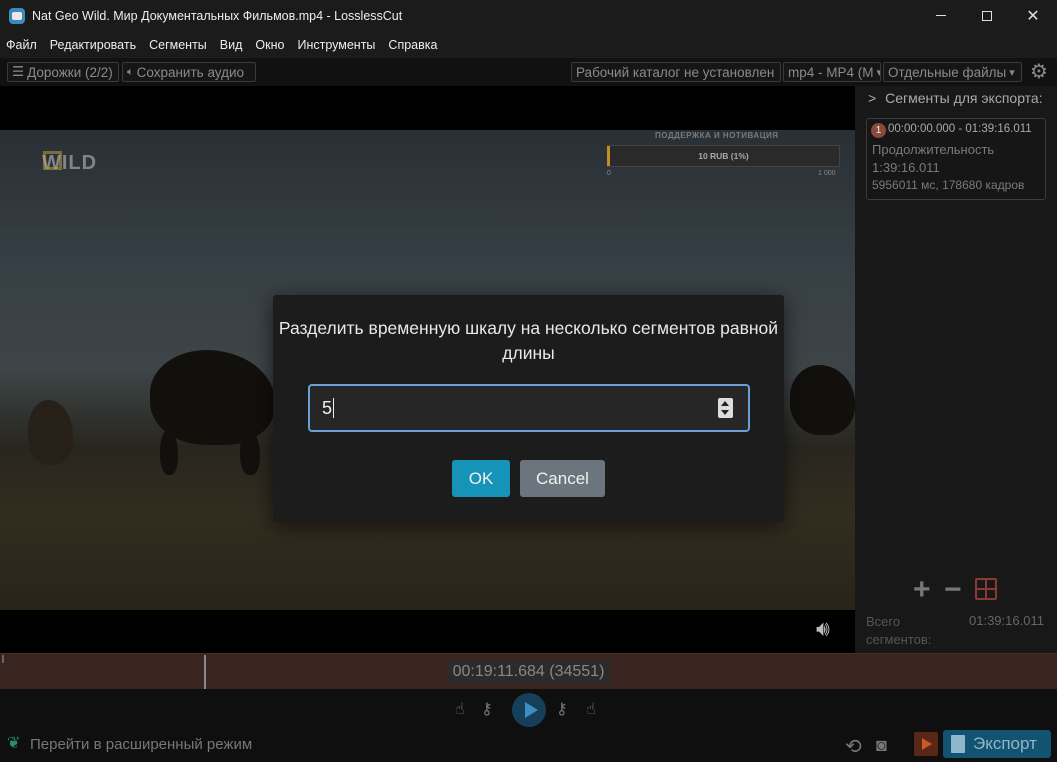 The image size is (1057, 762). What do you see at coordinates (960, 129) in the screenshot?
I see `segment-range: 00:00:00.000 - 01:39:16.011` at bounding box center [960, 129].